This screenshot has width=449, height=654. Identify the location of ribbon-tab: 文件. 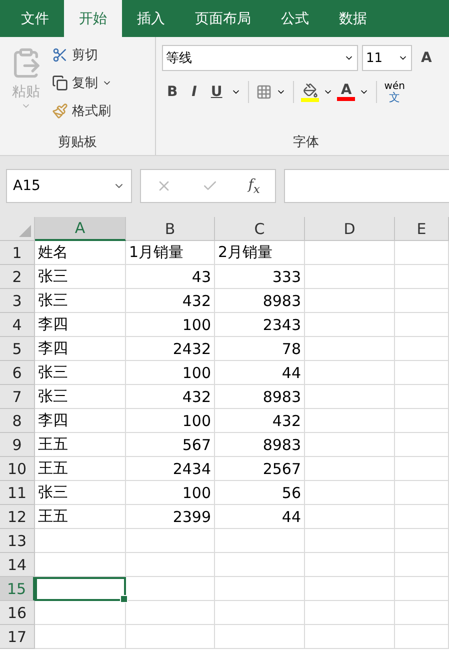
(35, 18).